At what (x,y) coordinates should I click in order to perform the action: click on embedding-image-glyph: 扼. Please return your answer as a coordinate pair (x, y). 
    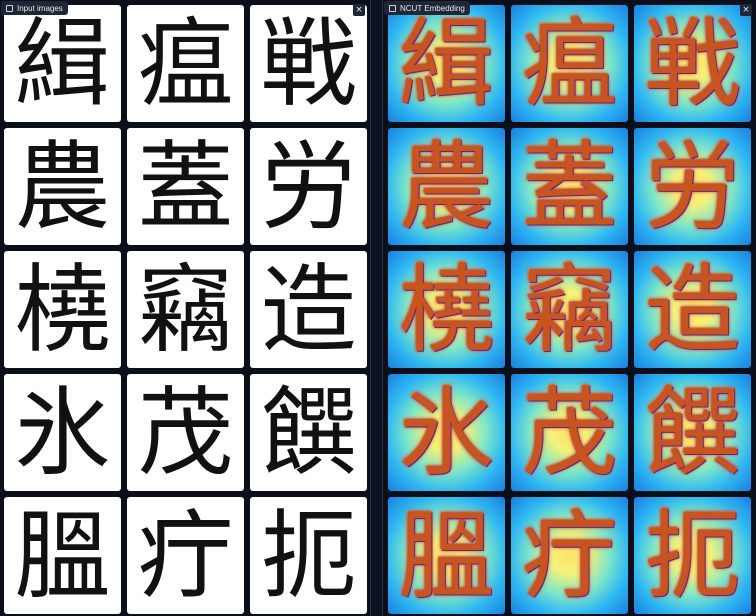
    Looking at the image, I should click on (692, 555).